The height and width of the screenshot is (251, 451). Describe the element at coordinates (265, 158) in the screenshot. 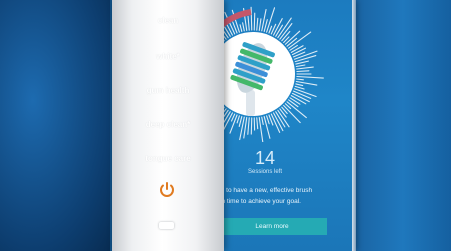

I see `sessions-count: 14` at that location.